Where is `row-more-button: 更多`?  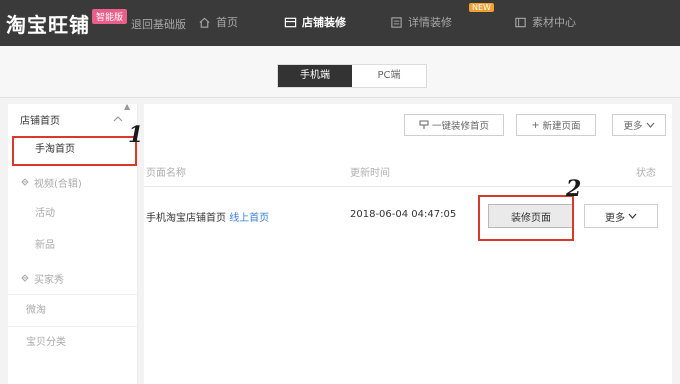
row-more-button: 更多 is located at coordinates (621, 216).